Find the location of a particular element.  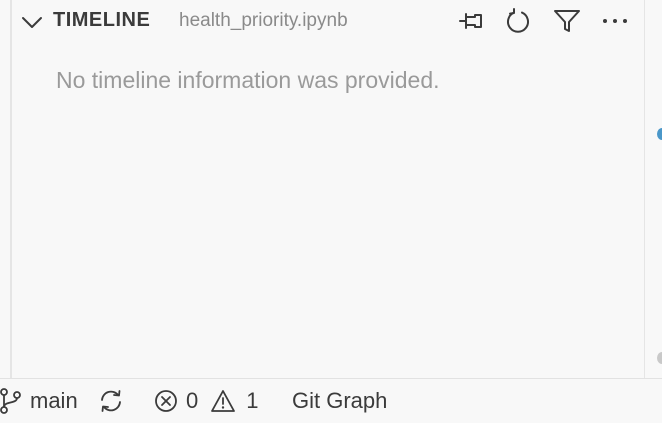

chevron-down-icon is located at coordinates (32, 22).